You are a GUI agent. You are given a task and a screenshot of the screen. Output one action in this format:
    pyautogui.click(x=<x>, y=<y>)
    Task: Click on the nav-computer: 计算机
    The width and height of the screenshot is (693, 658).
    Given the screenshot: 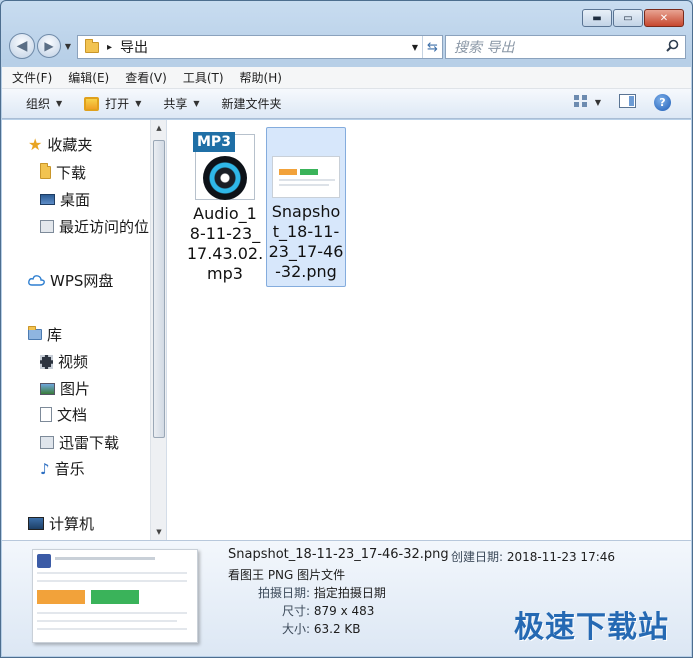 What is the action you would take?
    pyautogui.click(x=61, y=523)
    